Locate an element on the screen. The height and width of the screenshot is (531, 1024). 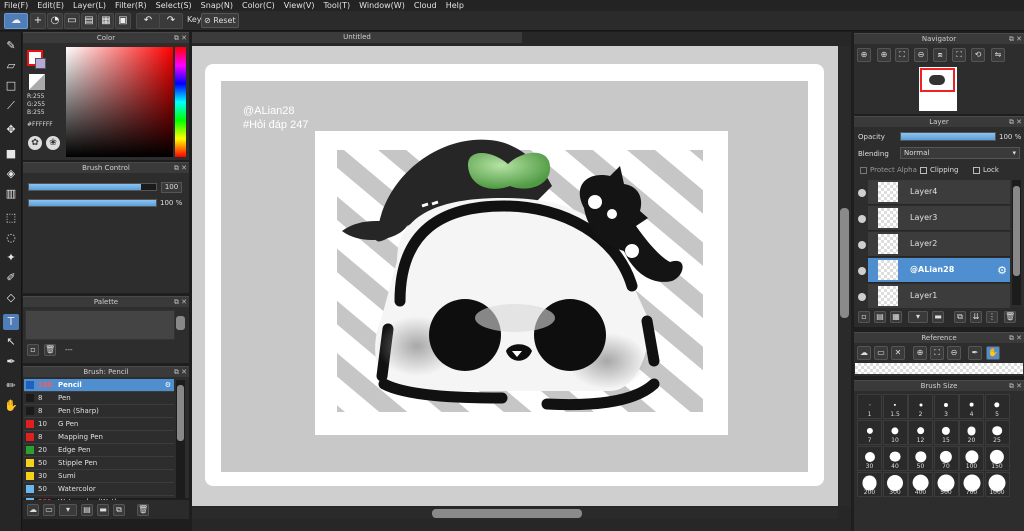
page-icon: ▤ is located at coordinates (89, 21).